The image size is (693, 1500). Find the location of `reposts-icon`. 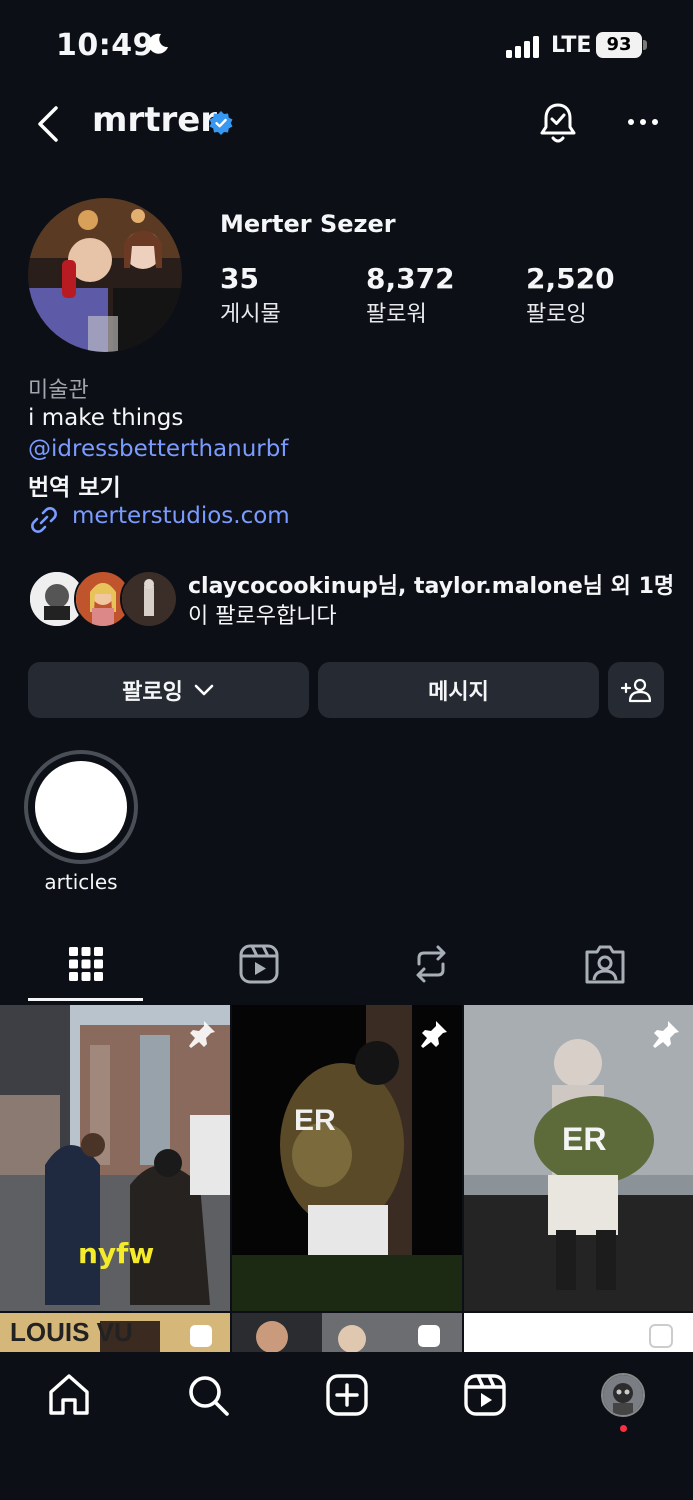

reposts-icon is located at coordinates (431, 964).